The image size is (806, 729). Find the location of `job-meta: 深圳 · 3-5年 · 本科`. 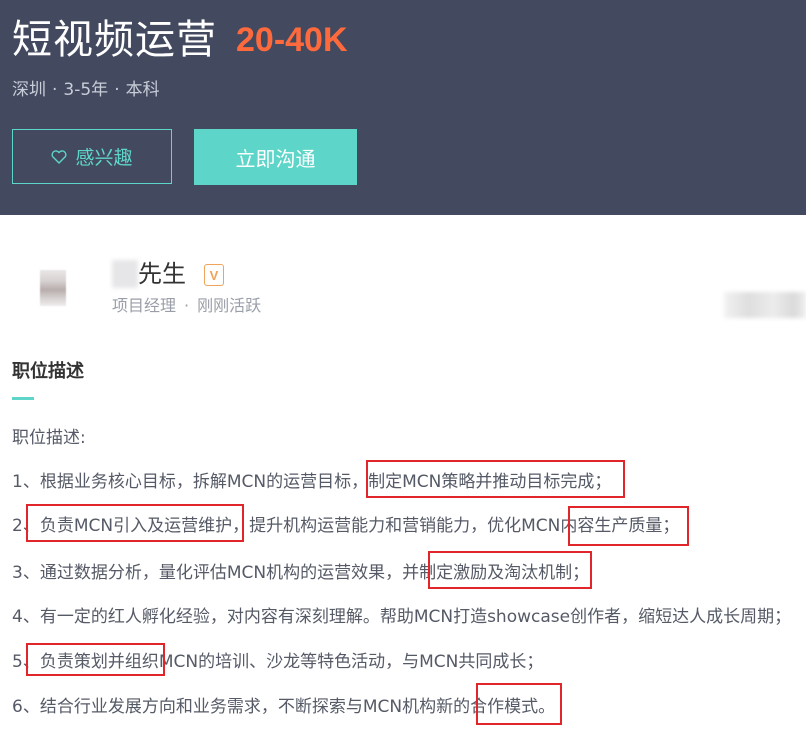

job-meta: 深圳 · 3-5年 · 本科 is located at coordinates (86, 90).